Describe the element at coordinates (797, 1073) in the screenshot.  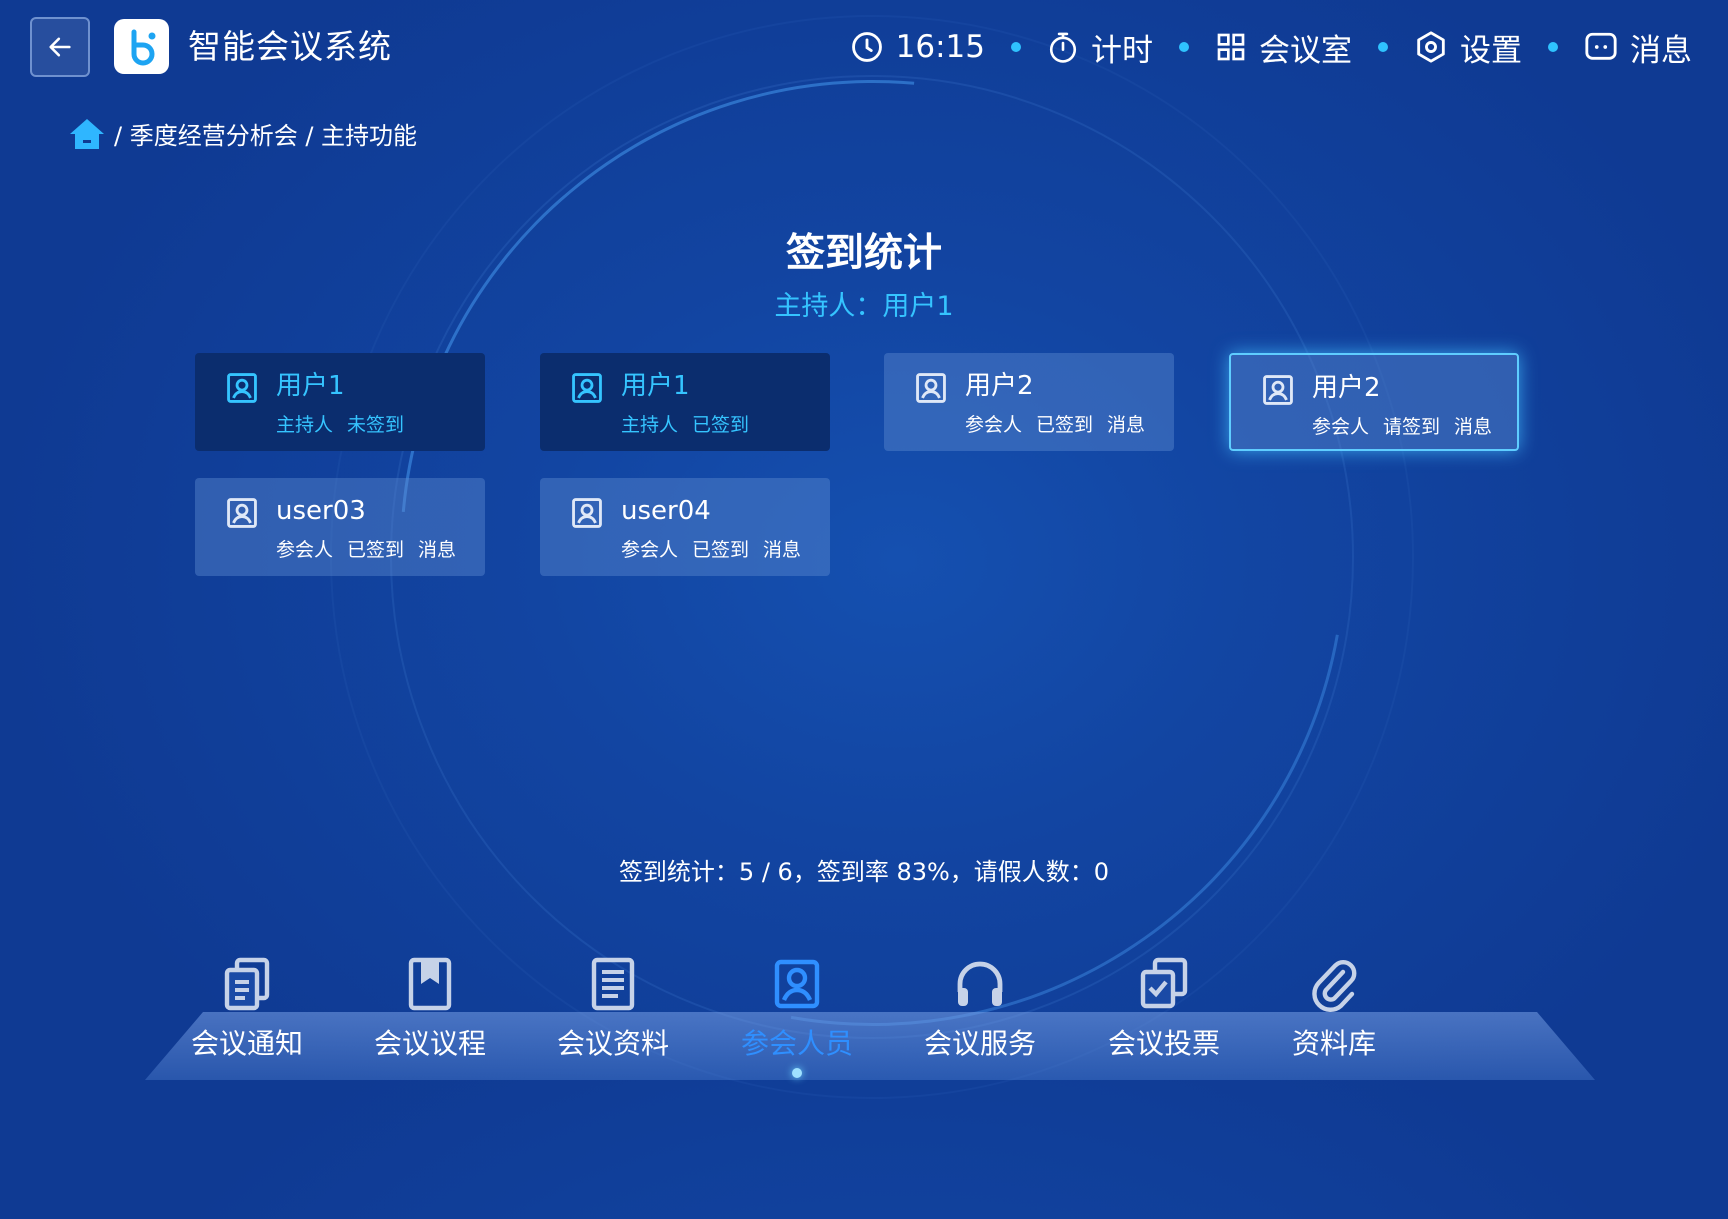
I see `active-tab-indicator` at that location.